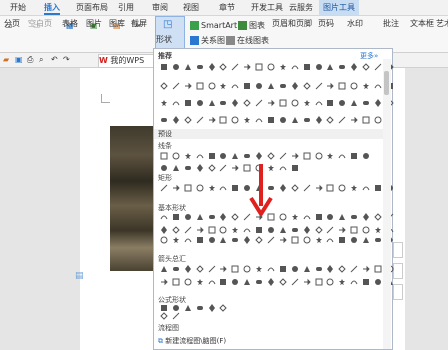  What do you see at coordinates (191, 7) in the screenshot?
I see `tab-5: 视图` at bounding box center [191, 7].